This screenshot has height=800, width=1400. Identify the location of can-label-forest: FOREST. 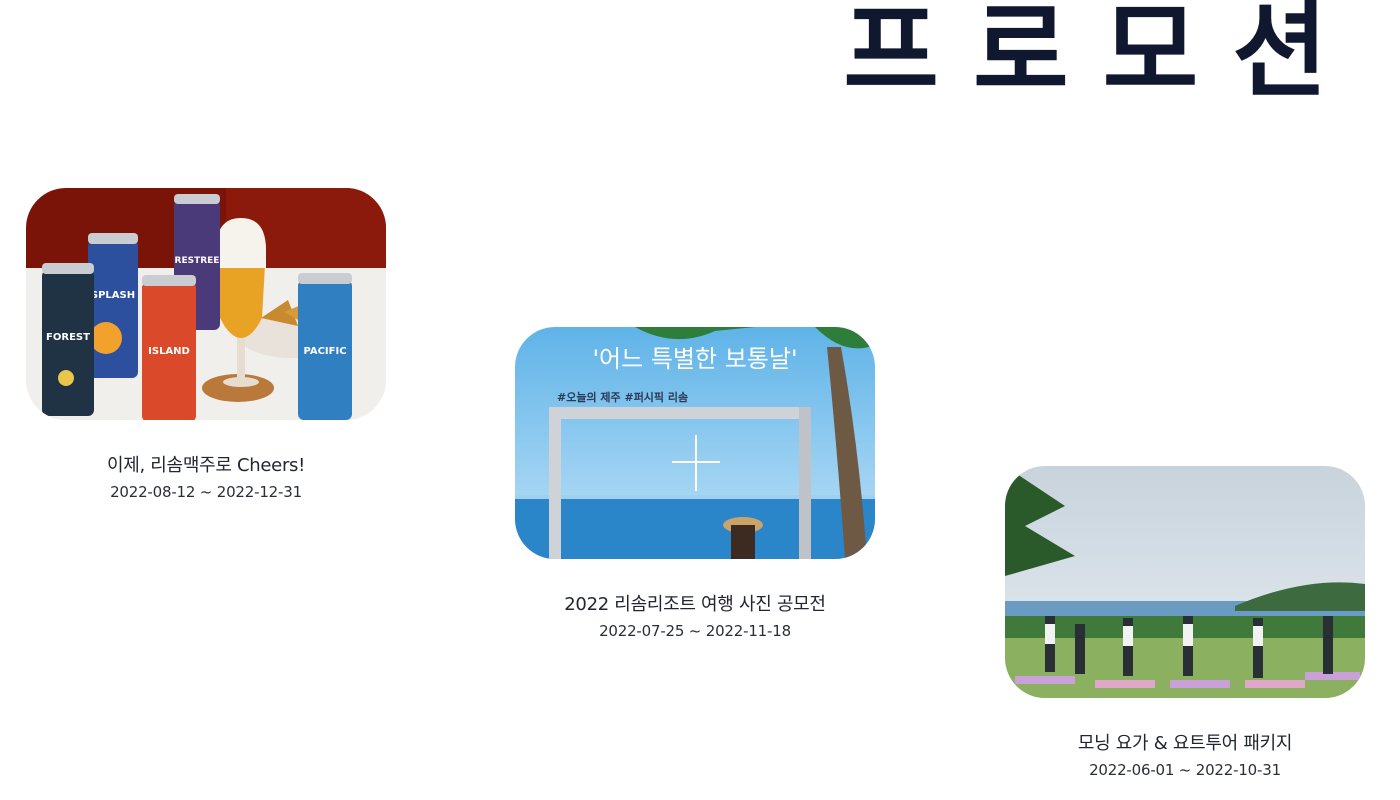
(68, 337).